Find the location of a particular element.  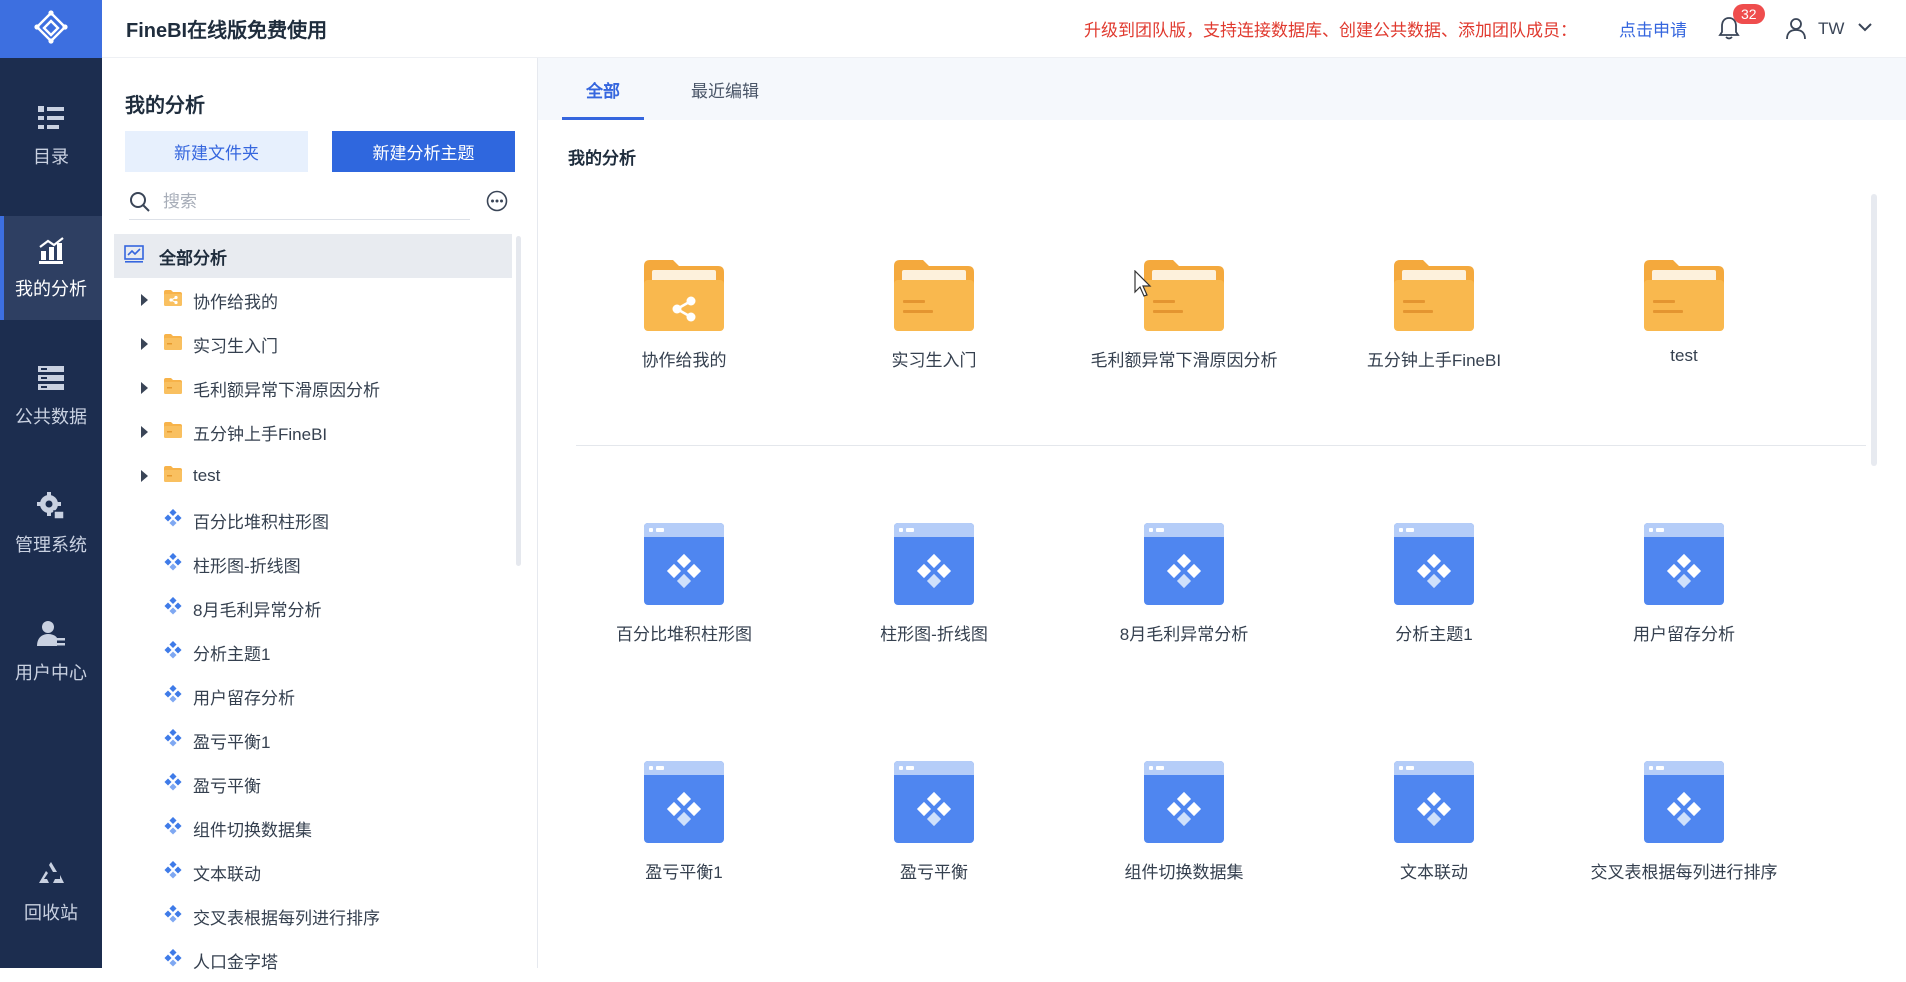

card-label: 百分比堆积柱形图 is located at coordinates (684, 632).